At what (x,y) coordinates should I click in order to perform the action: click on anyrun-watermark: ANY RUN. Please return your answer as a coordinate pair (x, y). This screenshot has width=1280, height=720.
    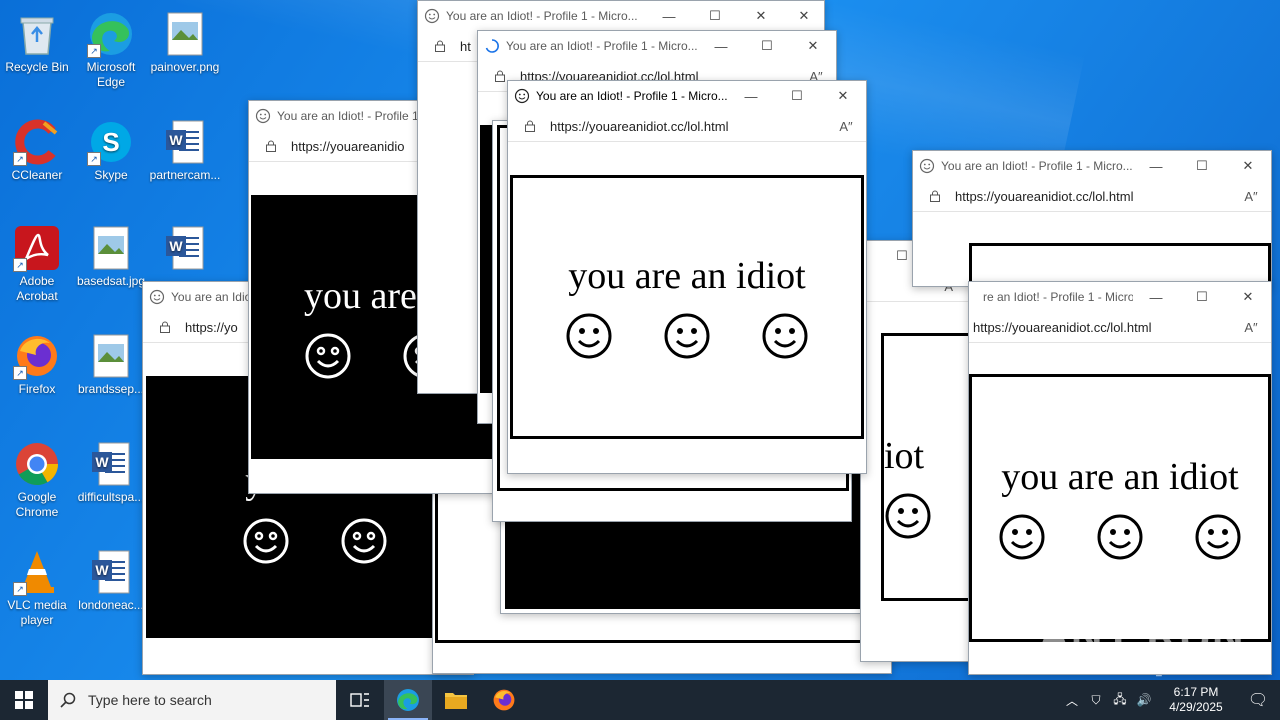
    Looking at the image, I should click on (1141, 636).